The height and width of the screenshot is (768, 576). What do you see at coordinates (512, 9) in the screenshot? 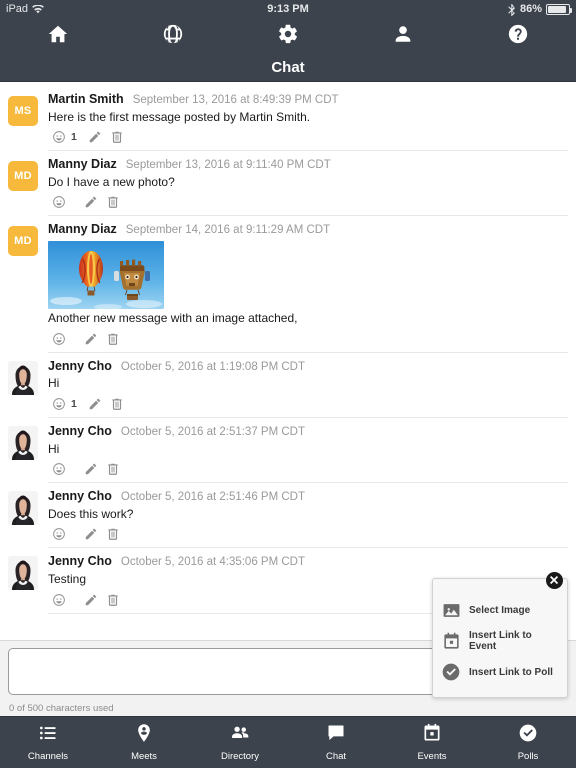
I see `bluetooth-icon` at bounding box center [512, 9].